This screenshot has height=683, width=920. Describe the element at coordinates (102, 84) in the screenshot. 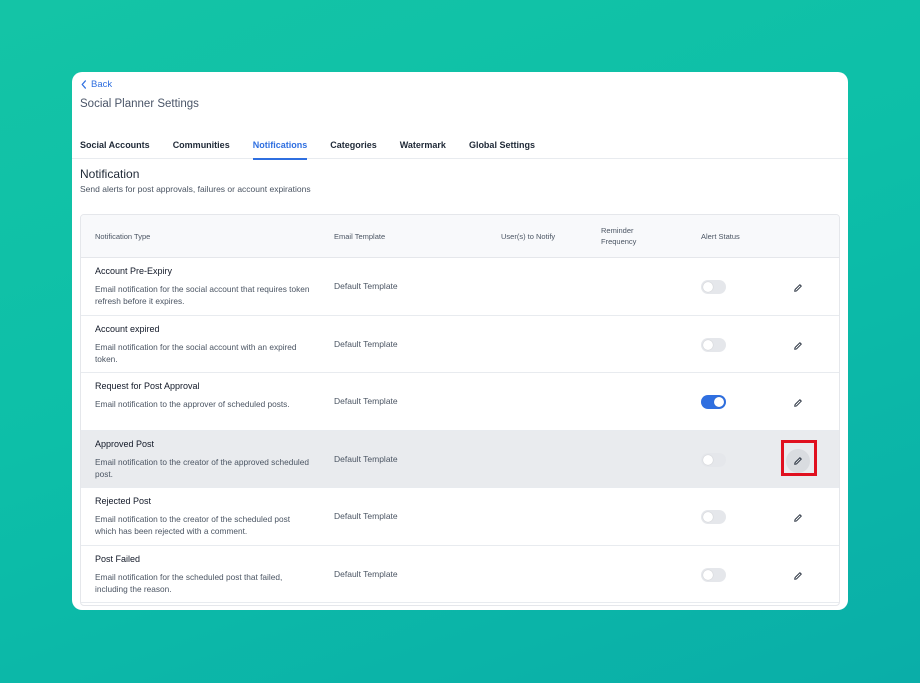

I see `back-label: Back` at that location.